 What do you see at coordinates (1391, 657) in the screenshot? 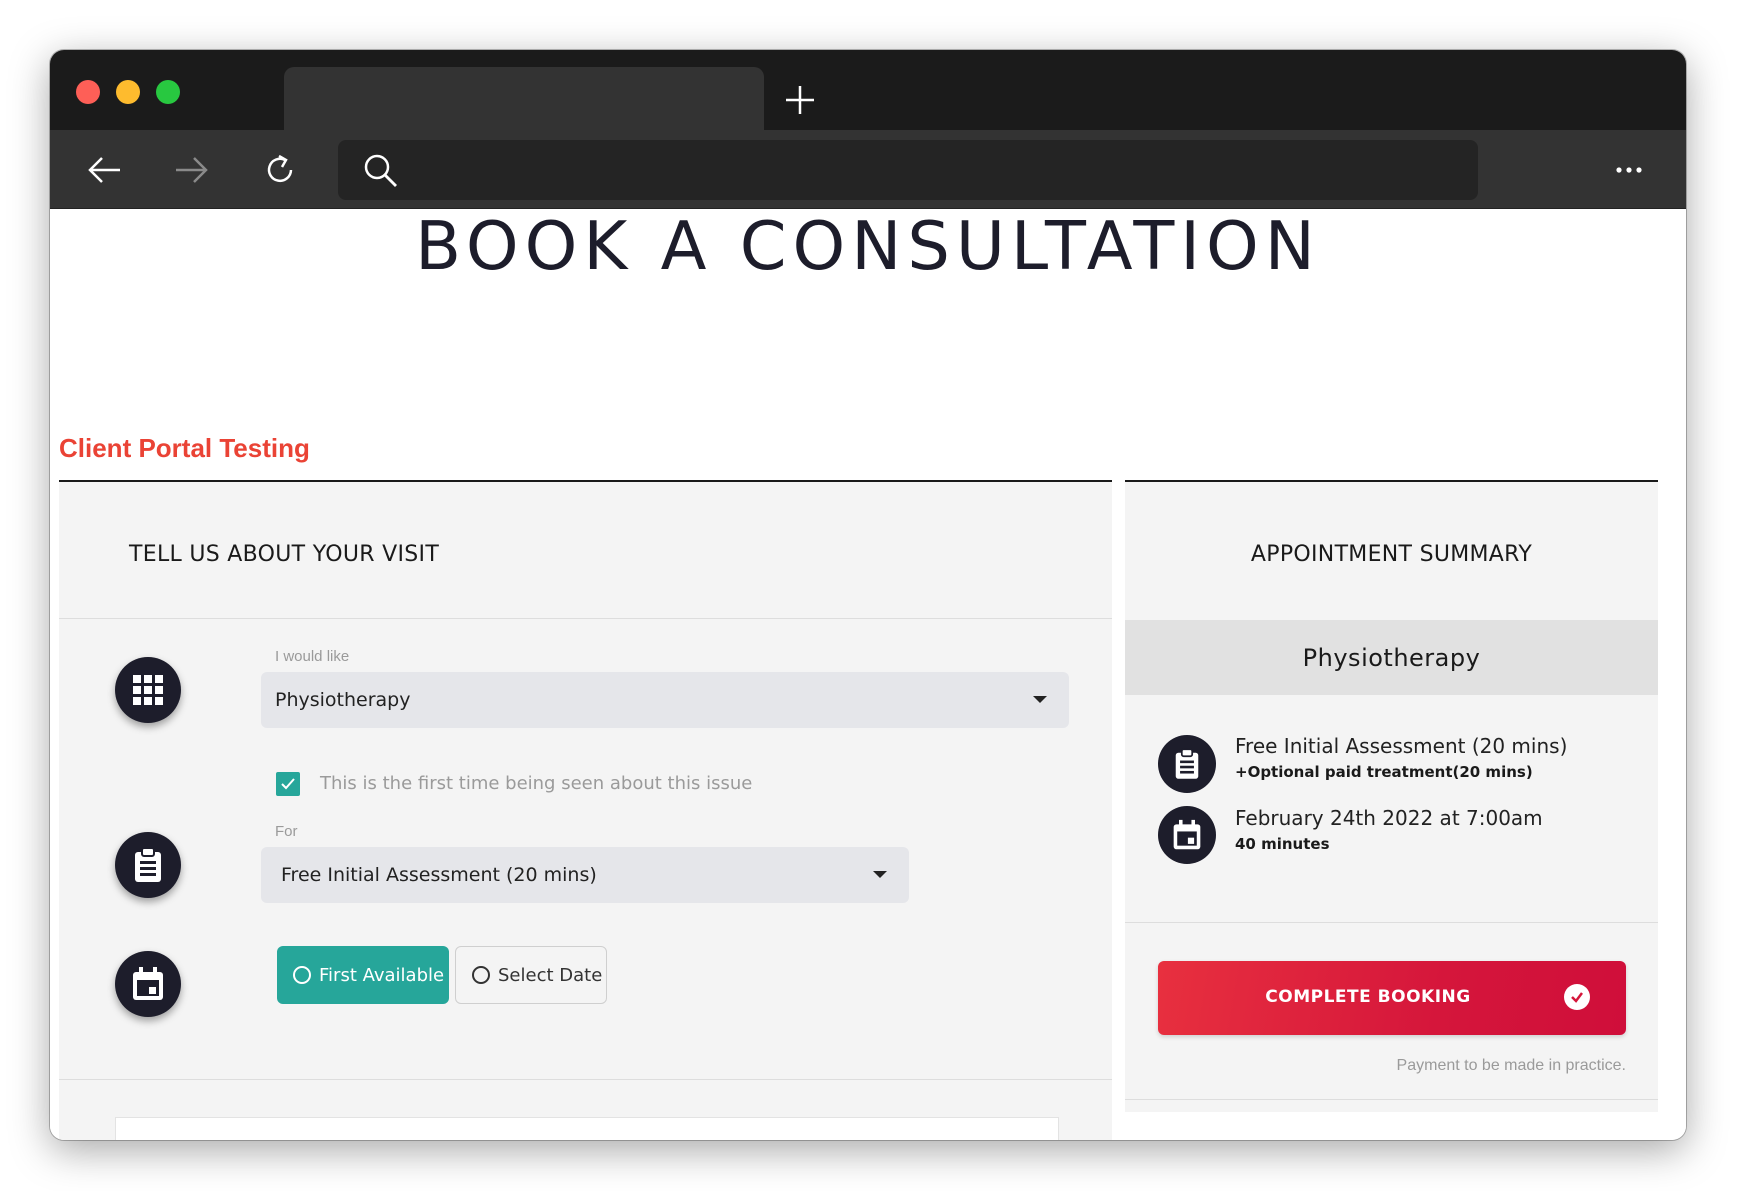
I see `summary-service: Physiotherapy` at bounding box center [1391, 657].